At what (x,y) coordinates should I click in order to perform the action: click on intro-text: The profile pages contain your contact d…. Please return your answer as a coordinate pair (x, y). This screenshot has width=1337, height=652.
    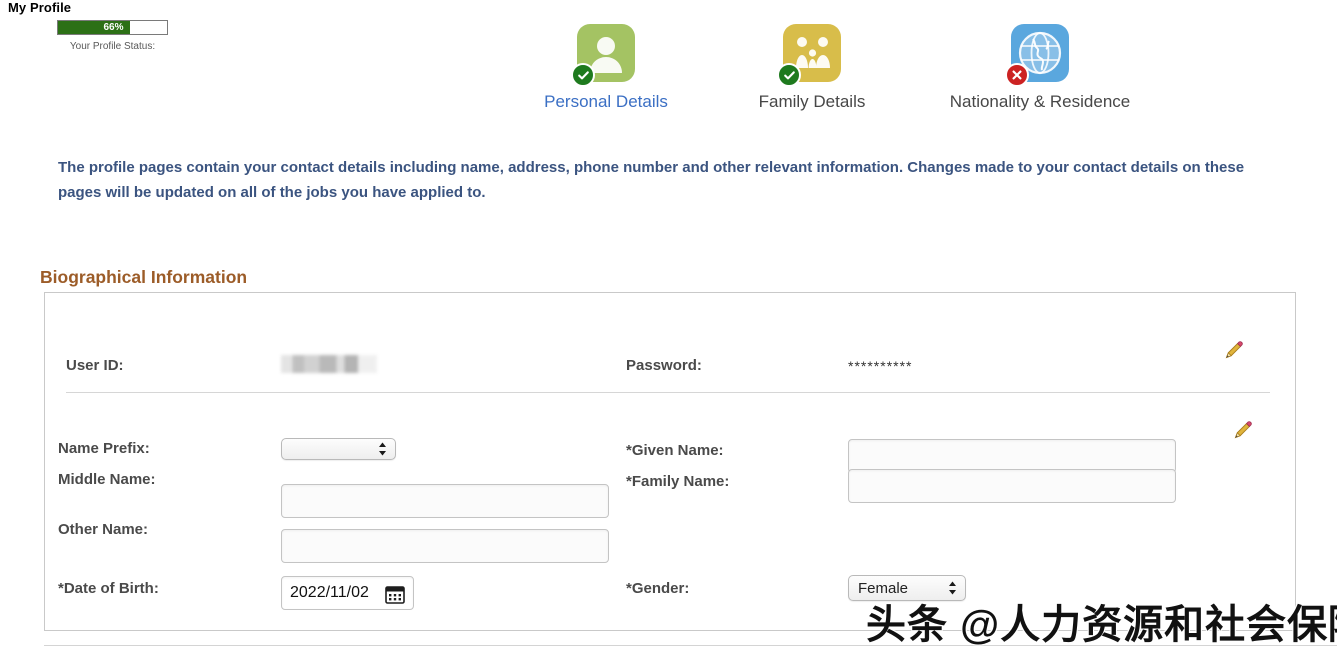
    Looking at the image, I should click on (651, 180).